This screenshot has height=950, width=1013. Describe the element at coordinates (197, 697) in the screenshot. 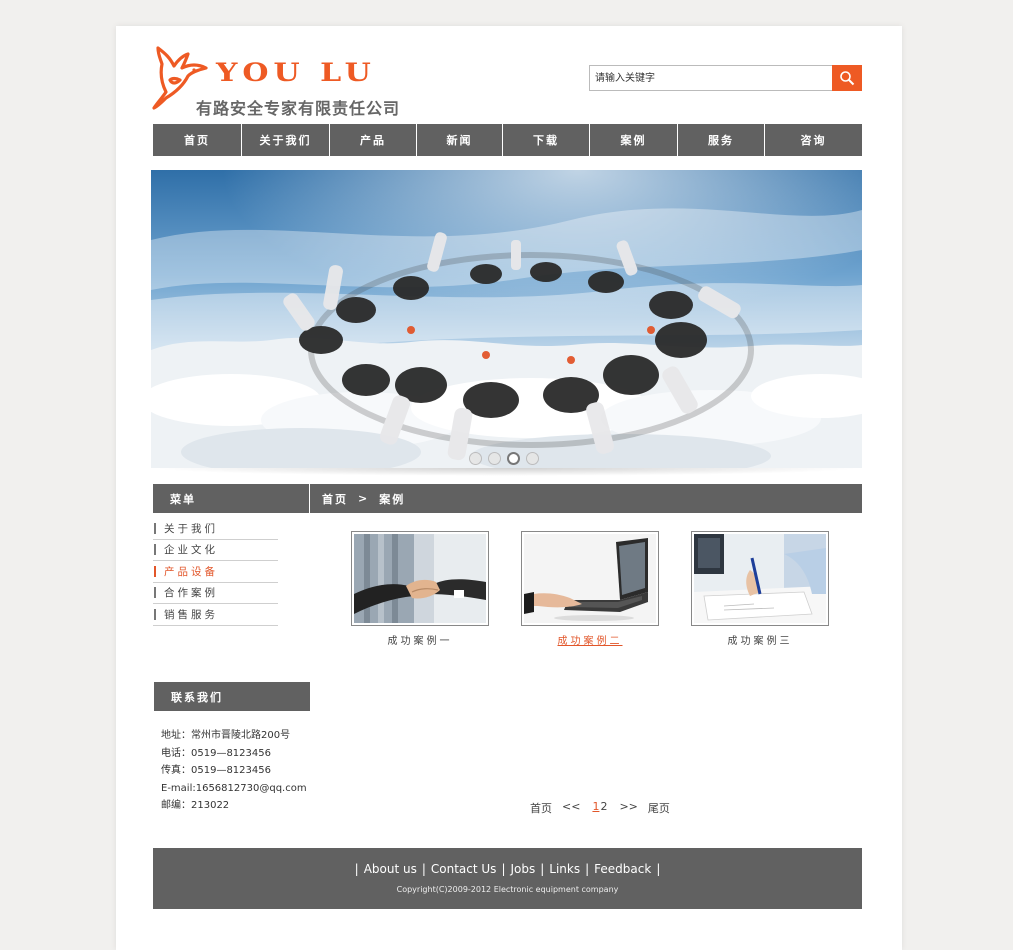

I see `contact-title: 联系我们` at that location.